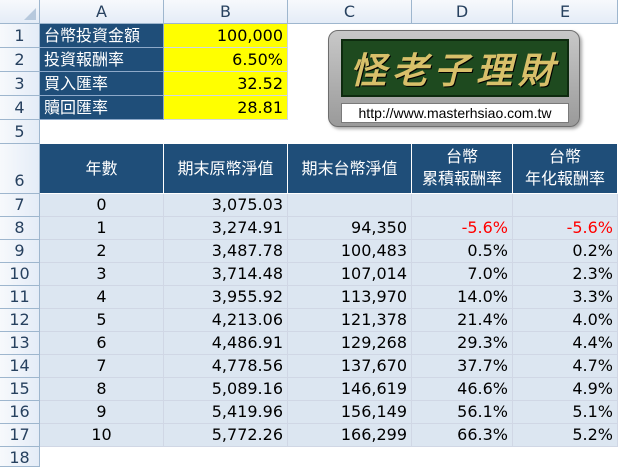 Image resolution: width=618 pixels, height=467 pixels. I want to click on table-row: 6 4,486.91 129,268 29.3% 4.4%, so click(329, 343).